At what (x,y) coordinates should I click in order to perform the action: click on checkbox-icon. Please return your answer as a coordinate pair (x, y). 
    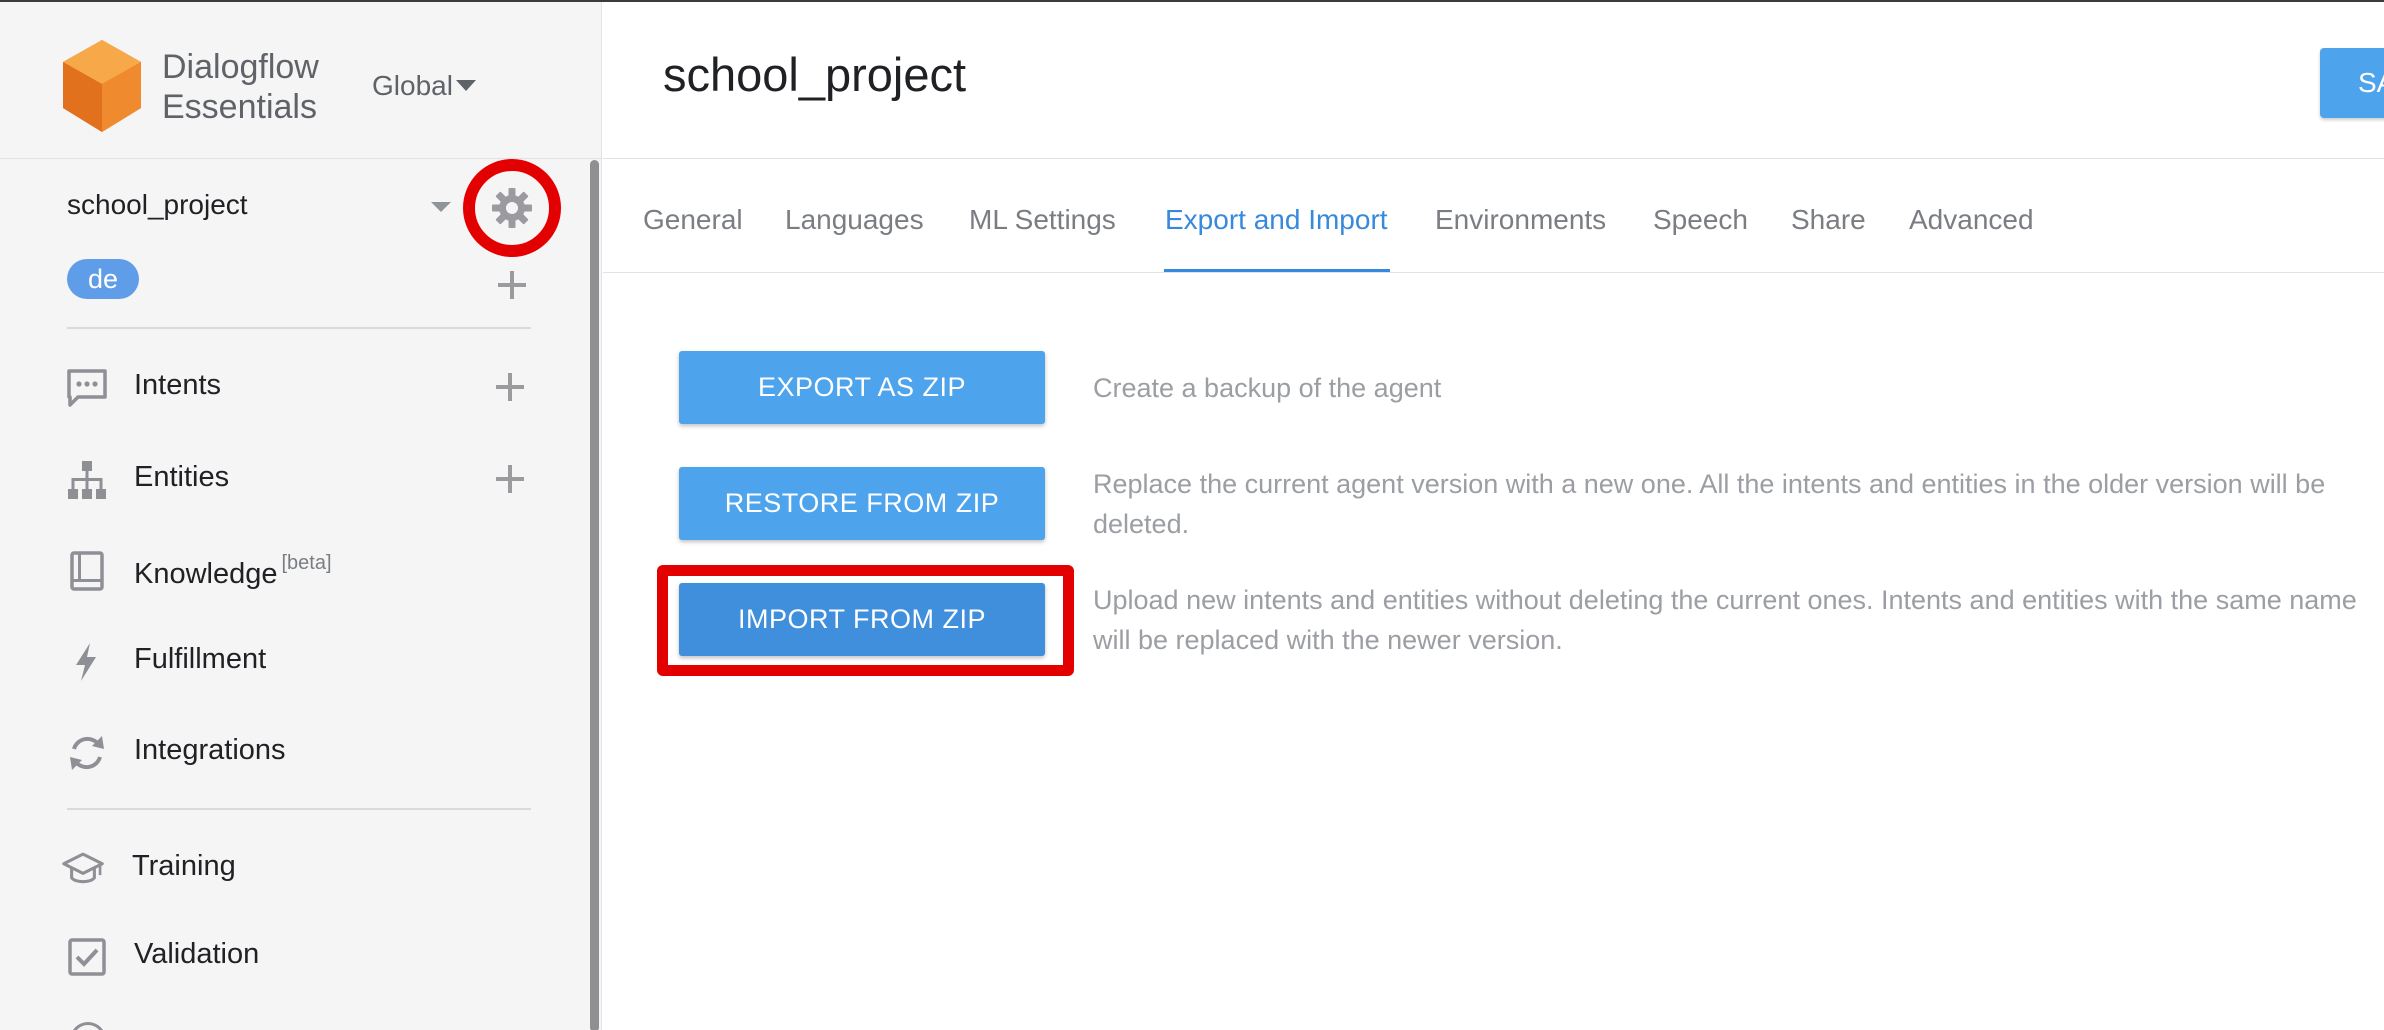
    Looking at the image, I should click on (87, 957).